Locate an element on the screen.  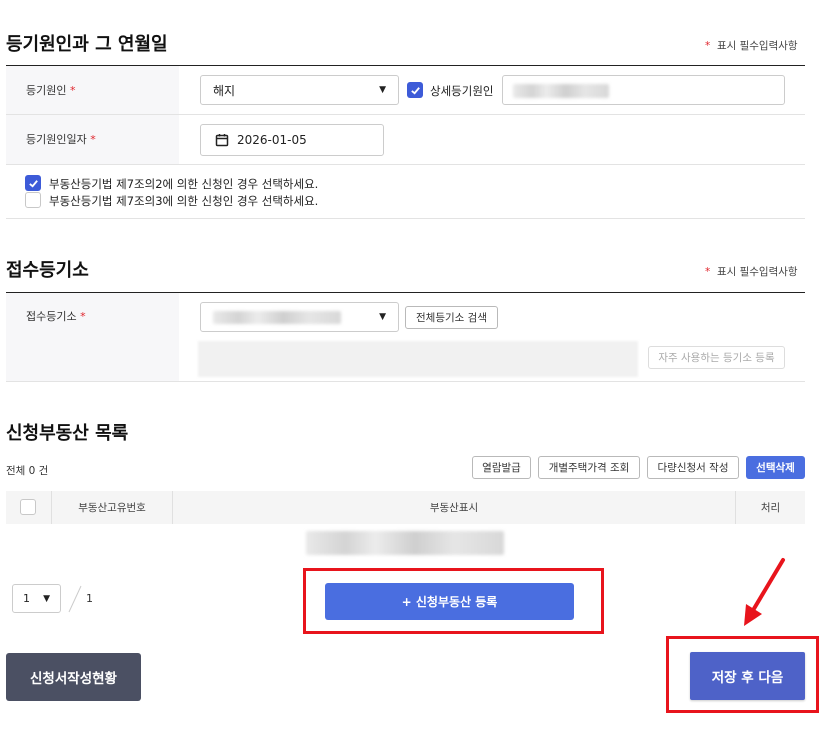
redacted-empty-message is located at coordinates (405, 543).